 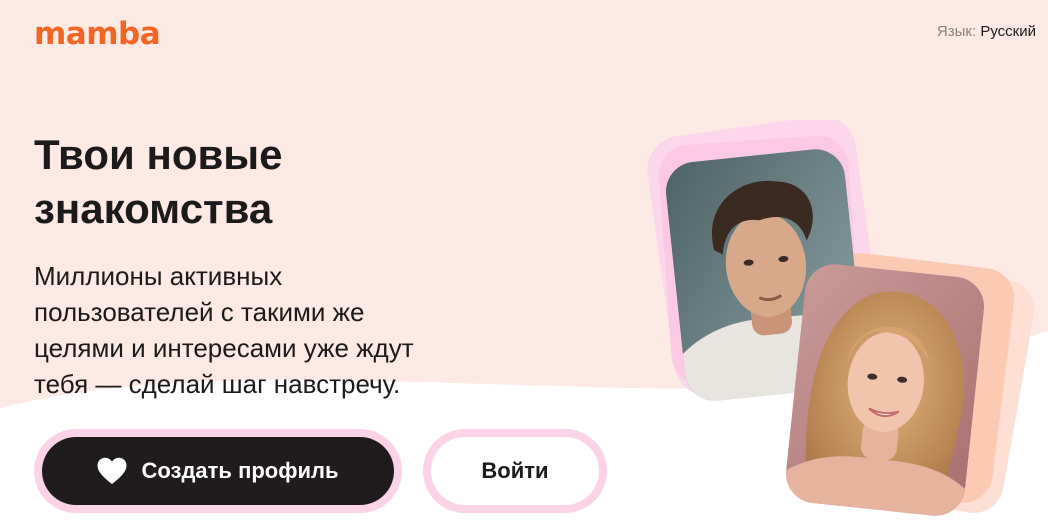 I want to click on language-label: Язык:, so click(x=956, y=31).